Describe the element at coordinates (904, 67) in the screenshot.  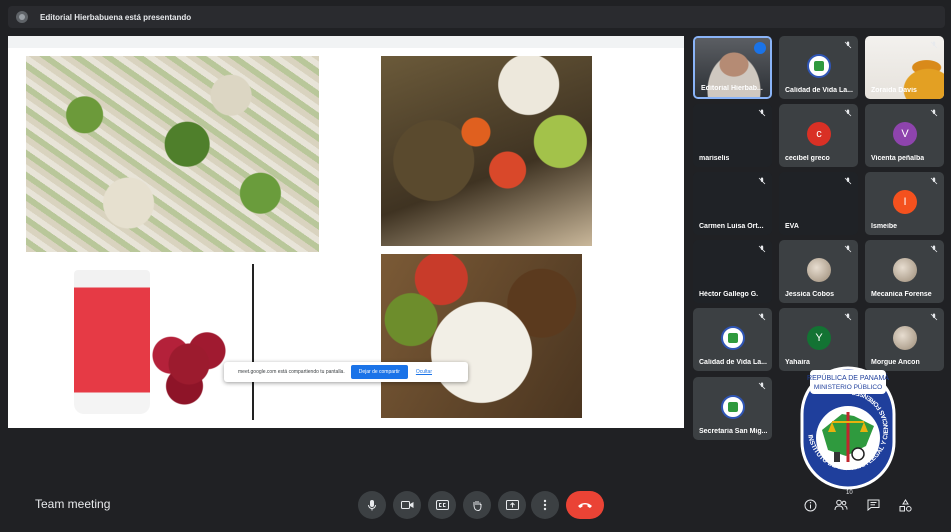
I see `participant-tile: Zoraida Davis` at that location.